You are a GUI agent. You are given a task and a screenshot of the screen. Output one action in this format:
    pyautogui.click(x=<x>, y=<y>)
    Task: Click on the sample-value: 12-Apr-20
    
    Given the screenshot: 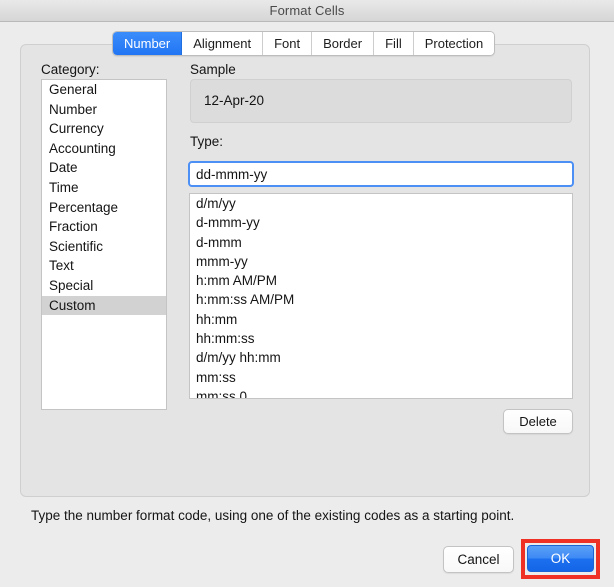 What is the action you would take?
    pyautogui.click(x=234, y=100)
    